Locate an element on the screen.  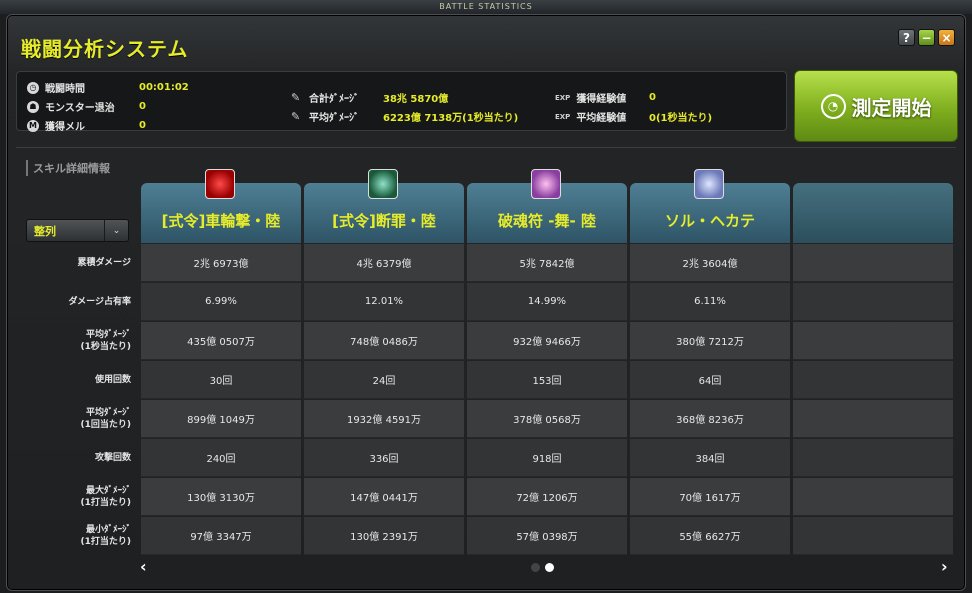
page-indicator is located at coordinates (542, 567).